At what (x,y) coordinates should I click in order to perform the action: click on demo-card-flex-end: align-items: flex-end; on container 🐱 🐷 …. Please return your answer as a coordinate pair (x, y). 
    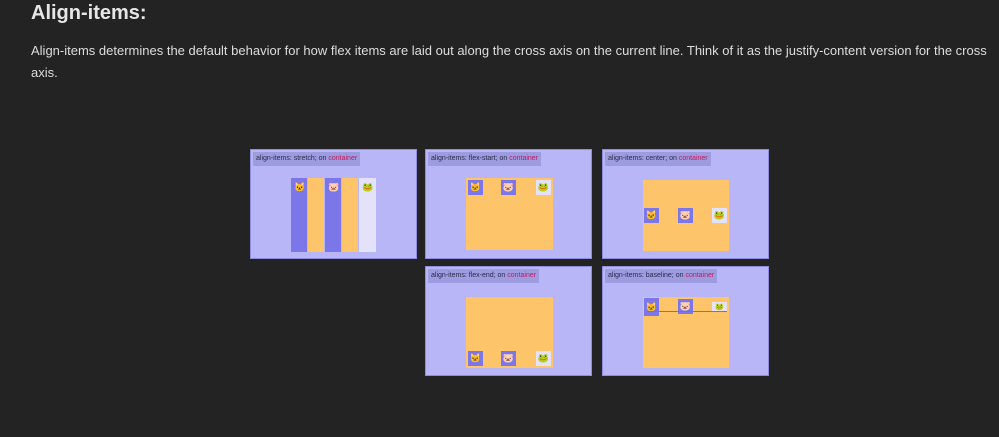
    Looking at the image, I should click on (508, 321).